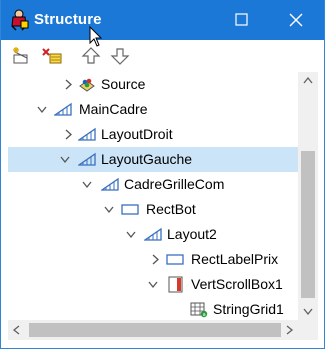 Image resolution: width=325 pixels, height=349 pixels. I want to click on svg-text: a, so click(204, 315).